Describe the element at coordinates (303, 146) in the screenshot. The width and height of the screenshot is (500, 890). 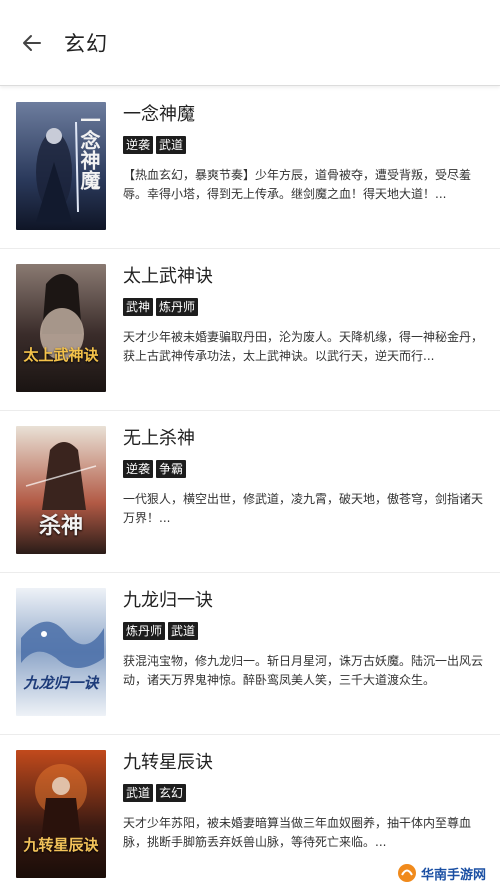
I see `tag-list: 逆袭 武道` at that location.